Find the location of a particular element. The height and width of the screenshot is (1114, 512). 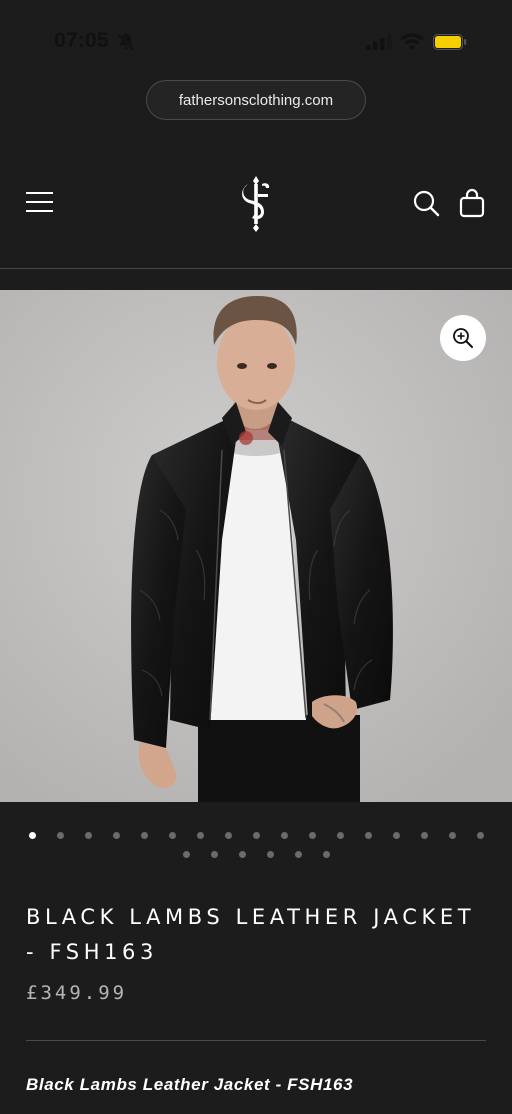

site-header is located at coordinates (256, 205).